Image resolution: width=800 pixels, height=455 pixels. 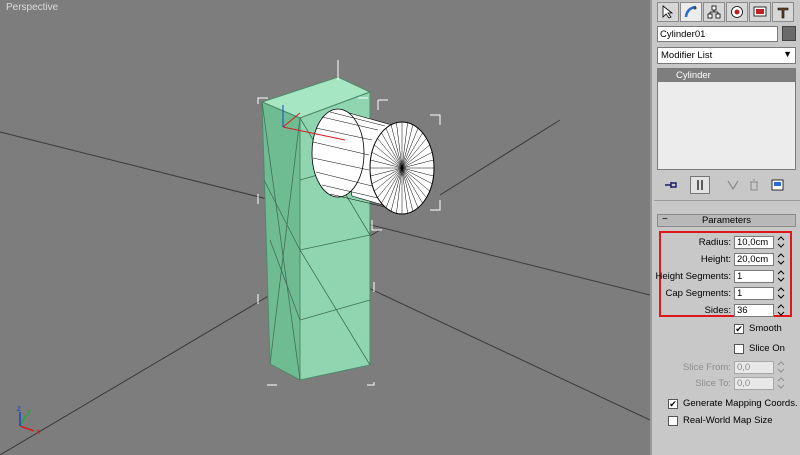 I want to click on hierarchy-tab-icon, so click(x=714, y=12).